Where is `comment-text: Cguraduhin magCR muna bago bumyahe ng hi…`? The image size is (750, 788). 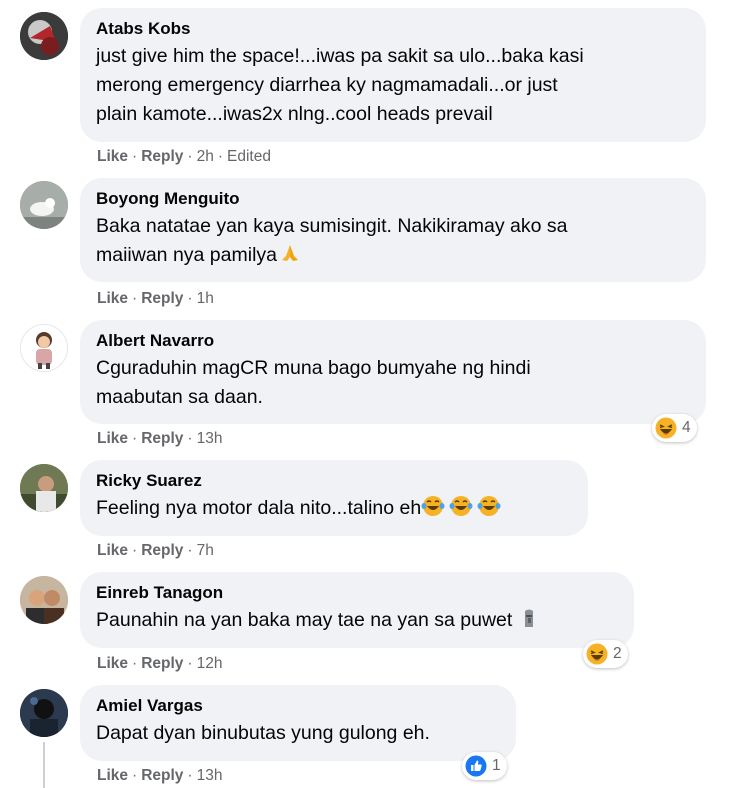 comment-text: Cguraduhin magCR muna bago bumyahe ng hi… is located at coordinates (313, 382).